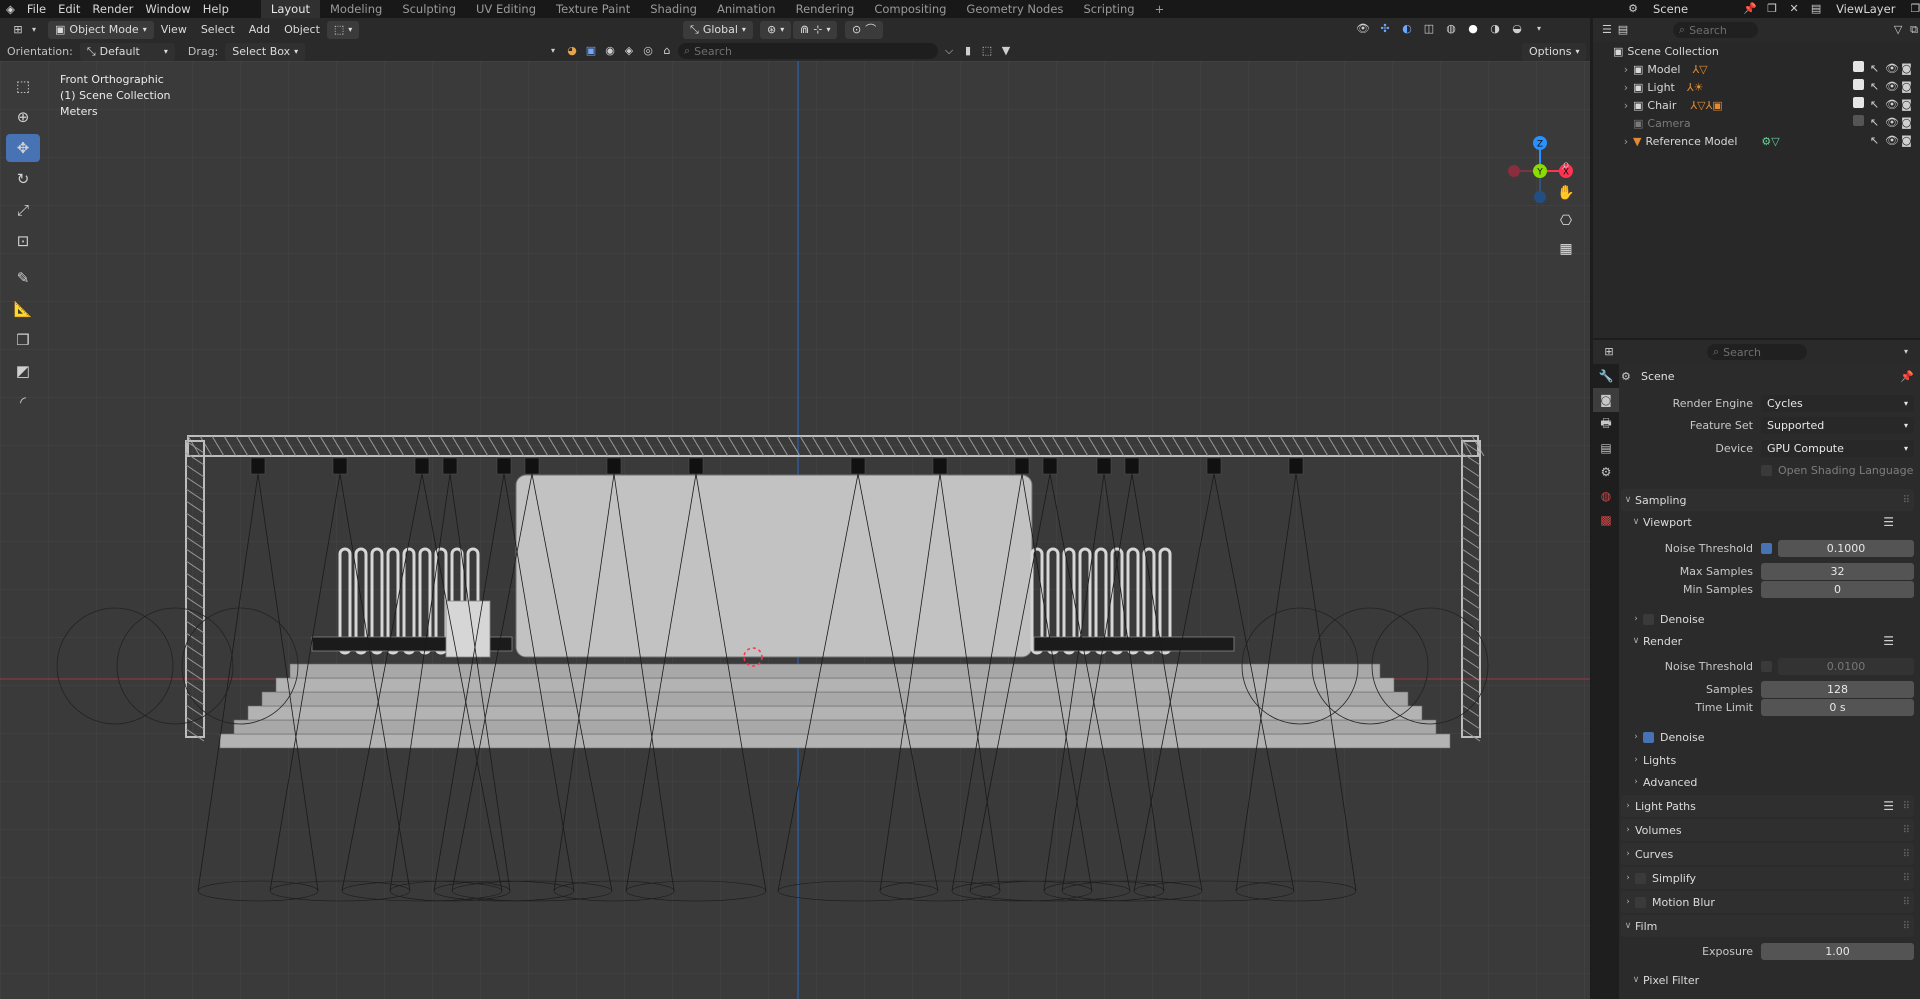 Image resolution: width=1920 pixels, height=999 pixels. Describe the element at coordinates (1837, 448) in the screenshot. I see `device-dropdown: GPU Compute ▾` at that location.